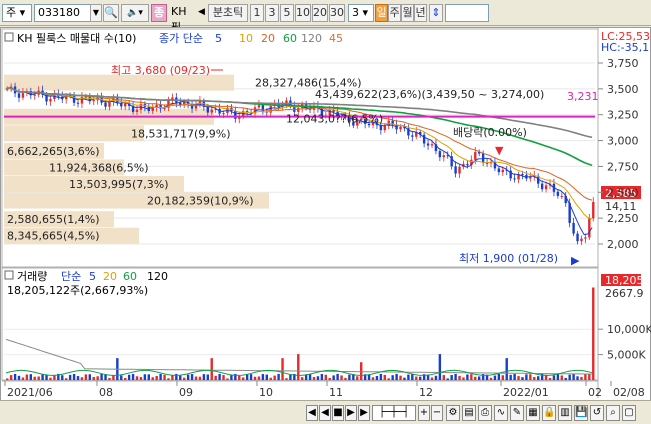 This screenshot has width=651, height=424. I want to click on price-tick-label: 3,750, so click(623, 63).